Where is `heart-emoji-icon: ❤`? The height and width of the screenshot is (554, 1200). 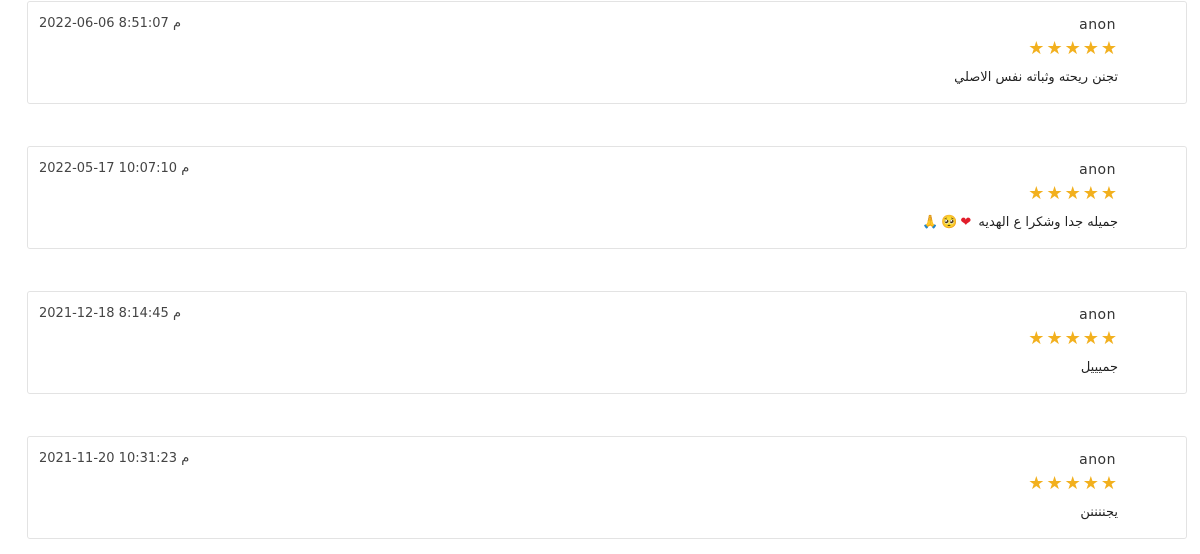
heart-emoji-icon: ❤ is located at coordinates (966, 222).